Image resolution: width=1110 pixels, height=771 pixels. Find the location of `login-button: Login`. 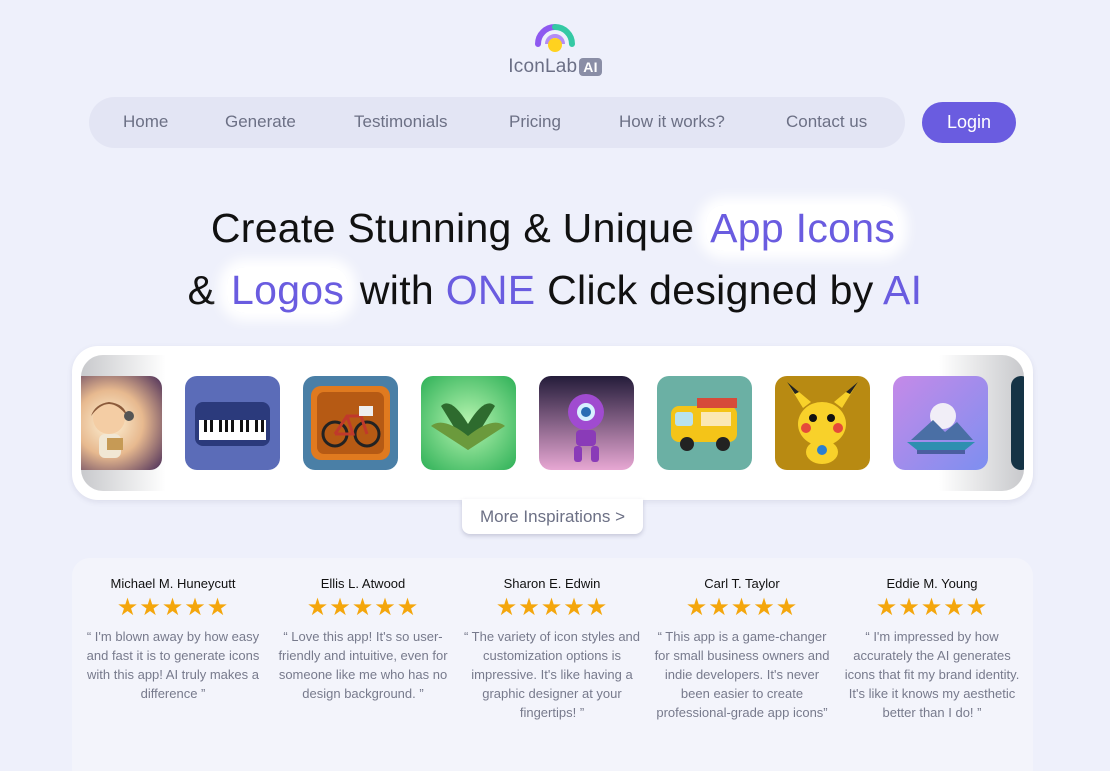

login-button: Login is located at coordinates (969, 122).